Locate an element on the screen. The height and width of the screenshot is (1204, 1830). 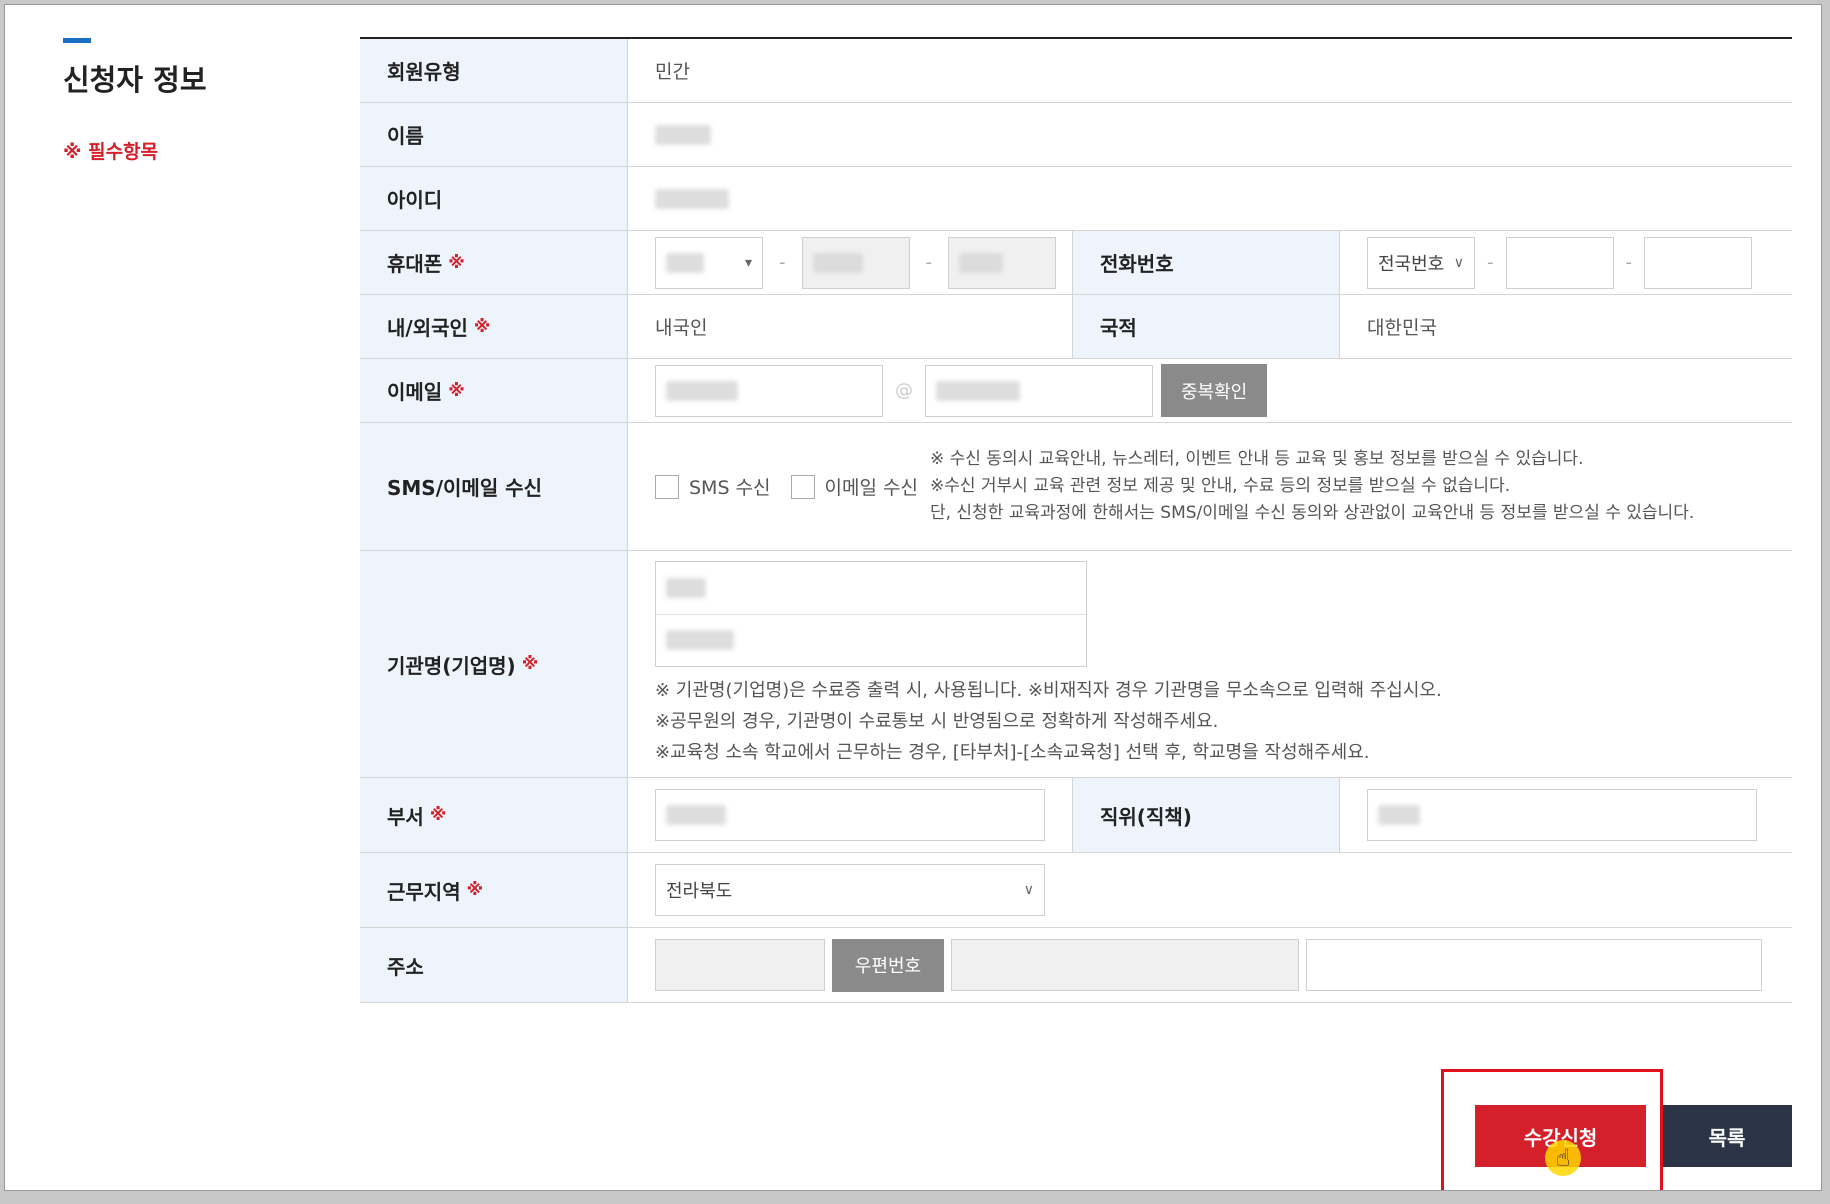
name-label: 이름 is located at coordinates (494, 134).